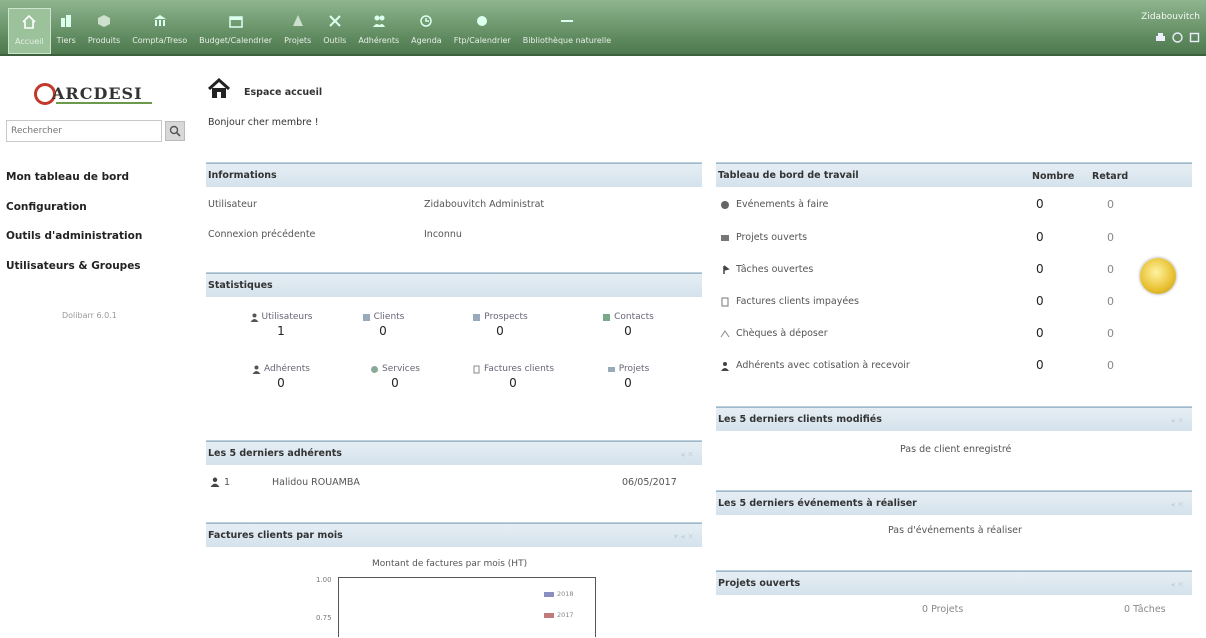 This screenshot has width=1206, height=638. What do you see at coordinates (476, 369) in the screenshot?
I see `invoice-icon` at bounding box center [476, 369].